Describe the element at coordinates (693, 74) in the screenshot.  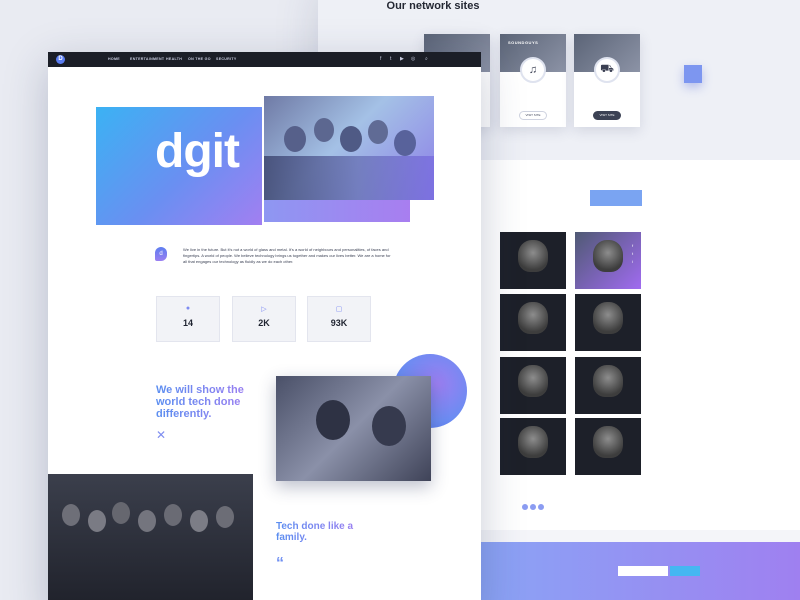
I see `decorative-square` at that location.